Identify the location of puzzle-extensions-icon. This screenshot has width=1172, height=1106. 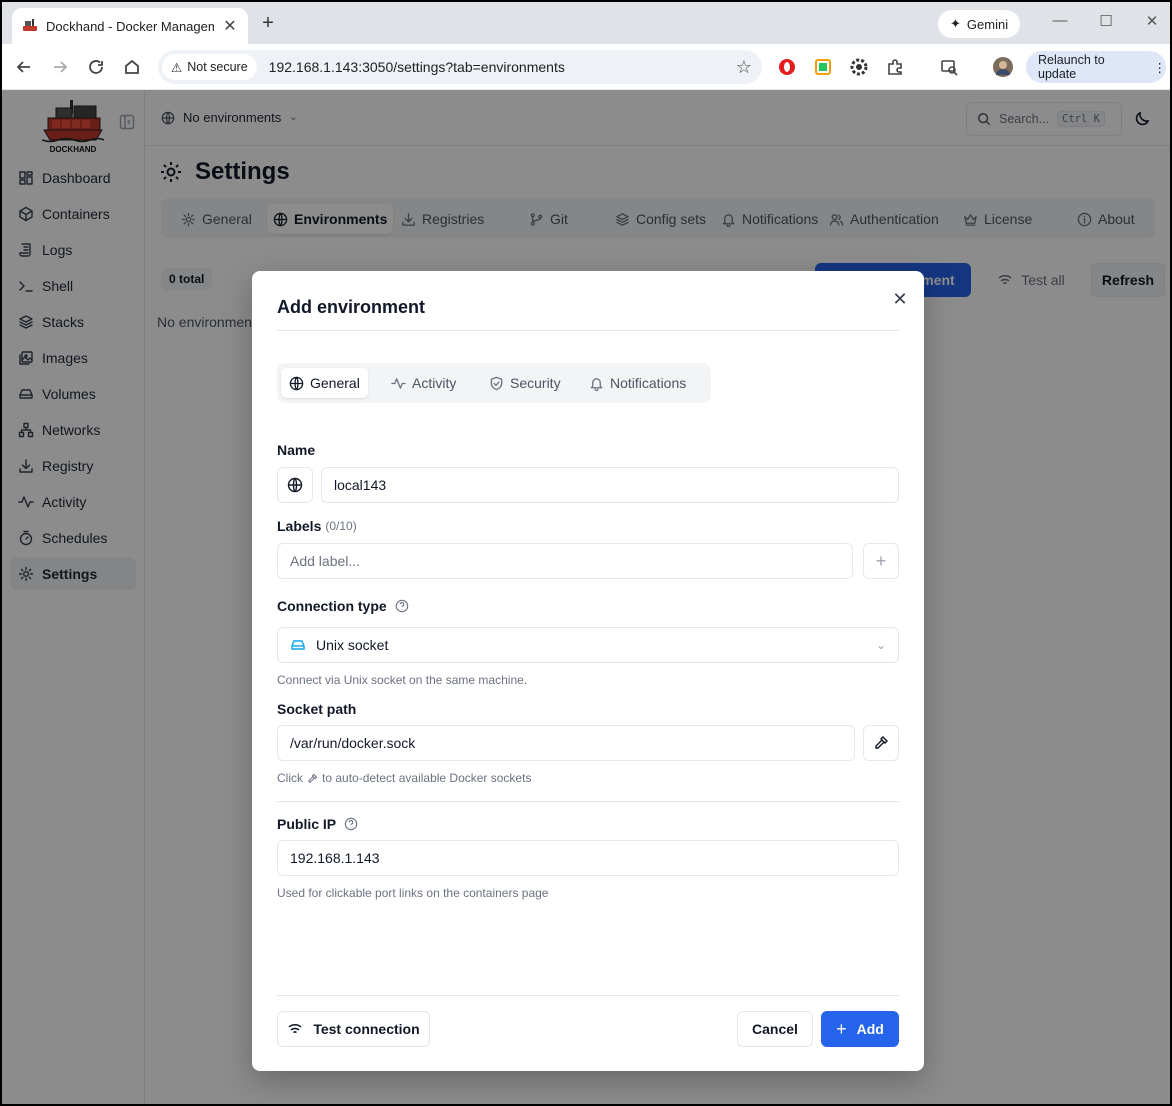
(895, 67).